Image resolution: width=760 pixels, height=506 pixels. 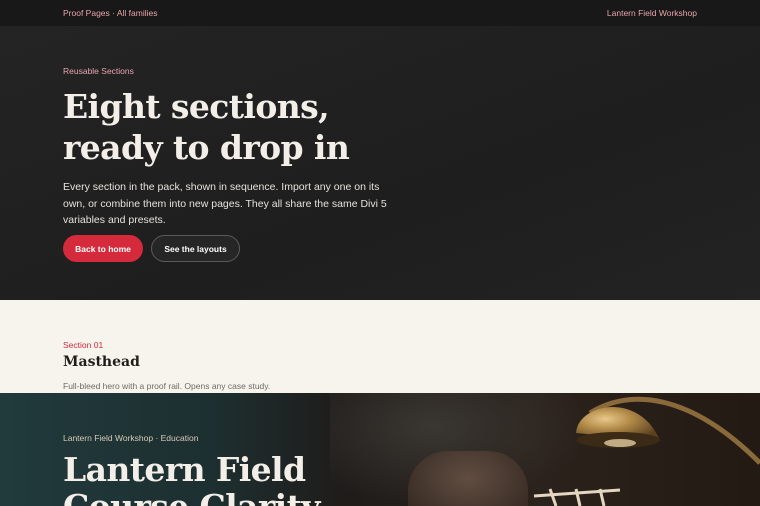 What do you see at coordinates (196, 106) in the screenshot?
I see `title-line-1: Eight sections,` at bounding box center [196, 106].